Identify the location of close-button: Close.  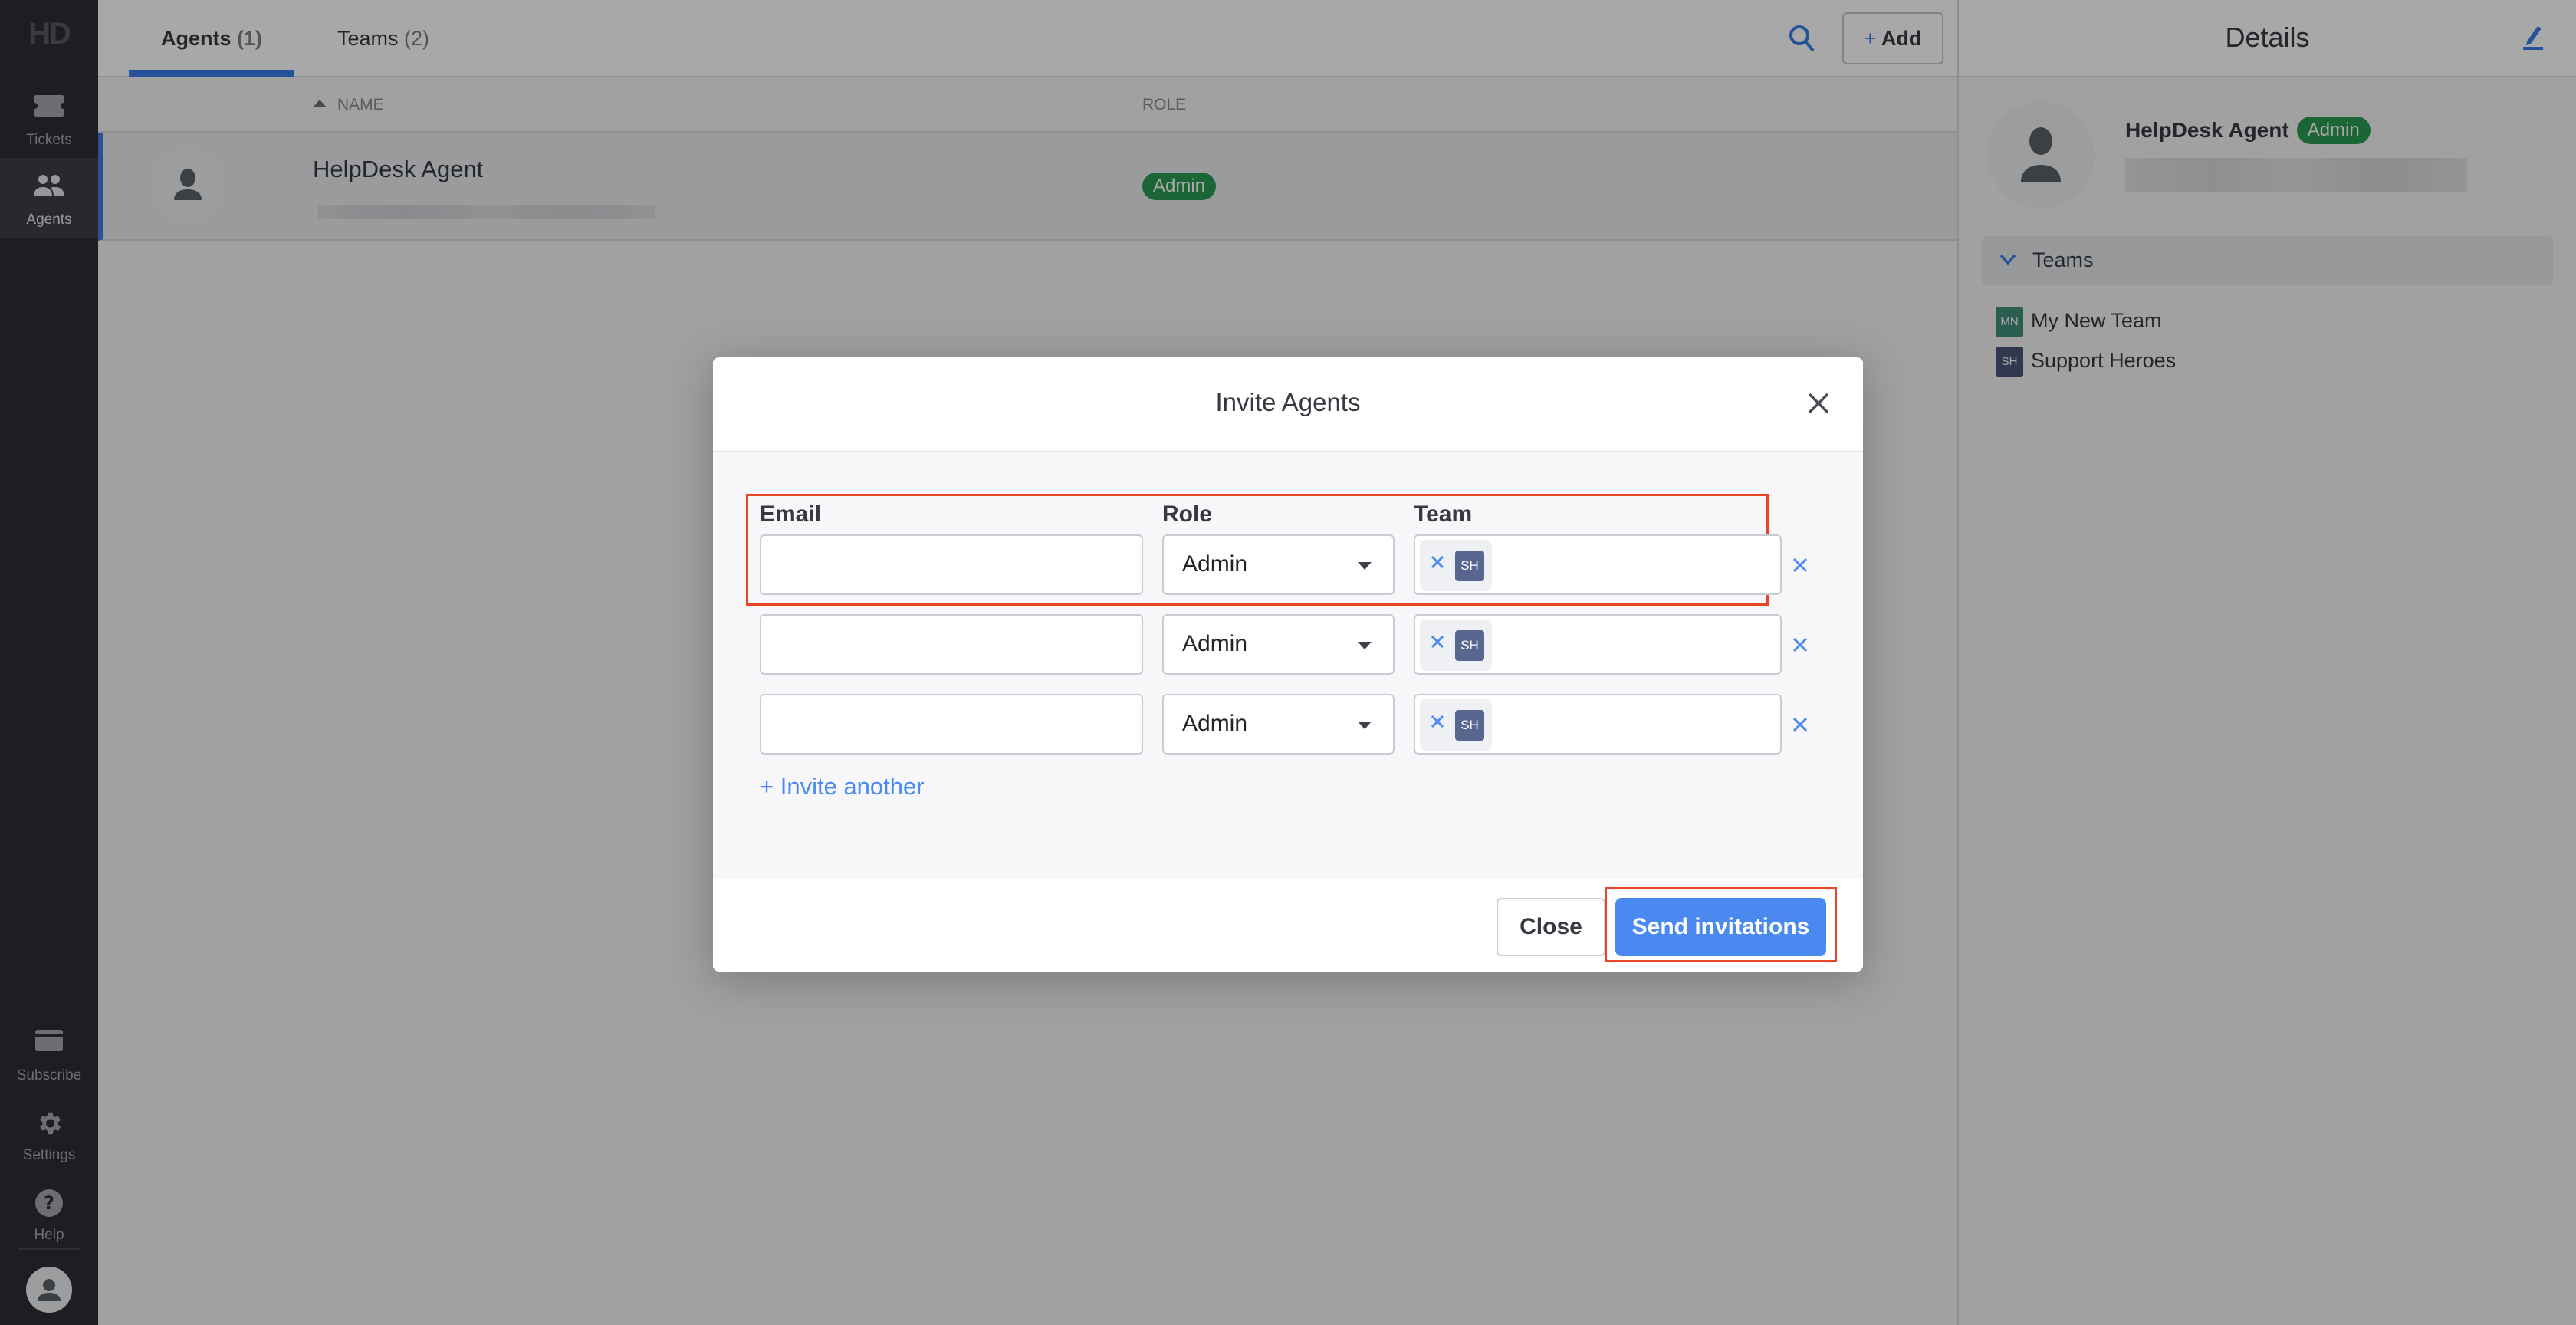
(1551, 927).